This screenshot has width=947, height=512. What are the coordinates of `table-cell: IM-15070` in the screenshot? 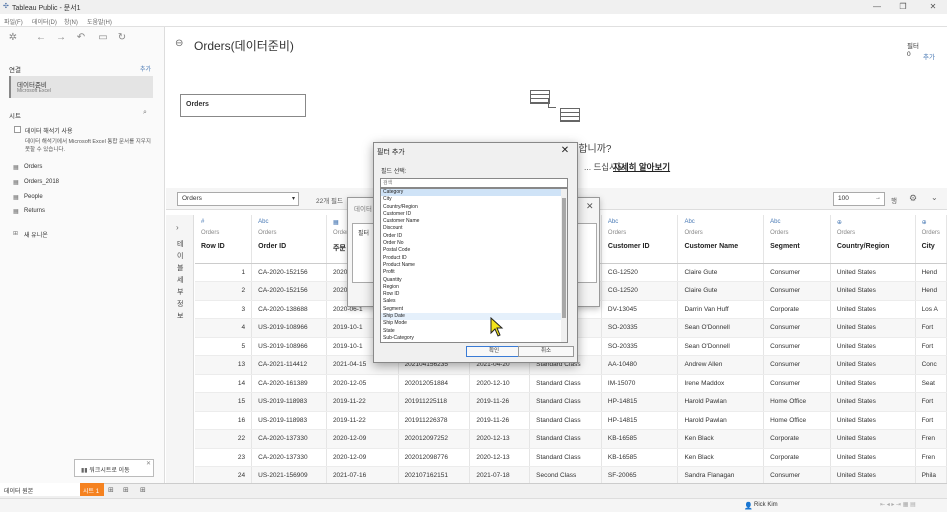 It's located at (640, 383).